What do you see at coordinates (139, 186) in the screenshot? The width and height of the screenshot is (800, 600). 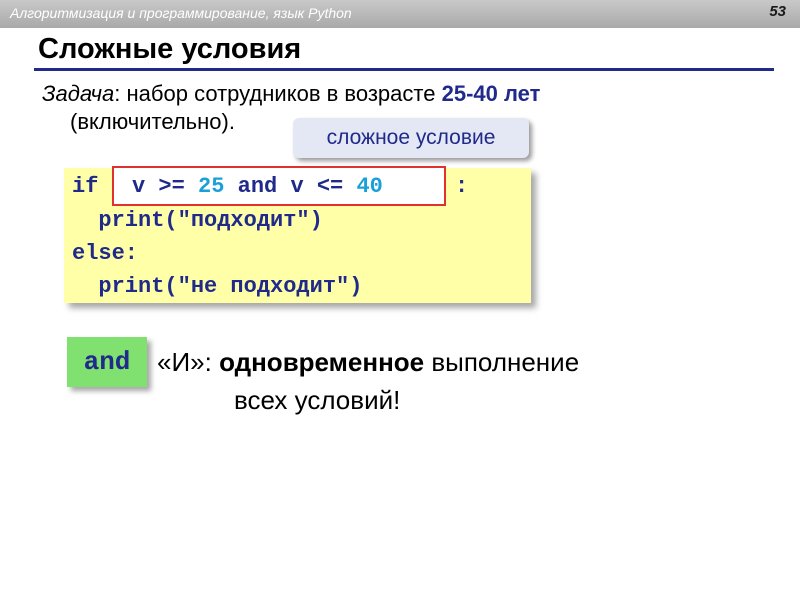 I see `cond-var-1: v` at bounding box center [139, 186].